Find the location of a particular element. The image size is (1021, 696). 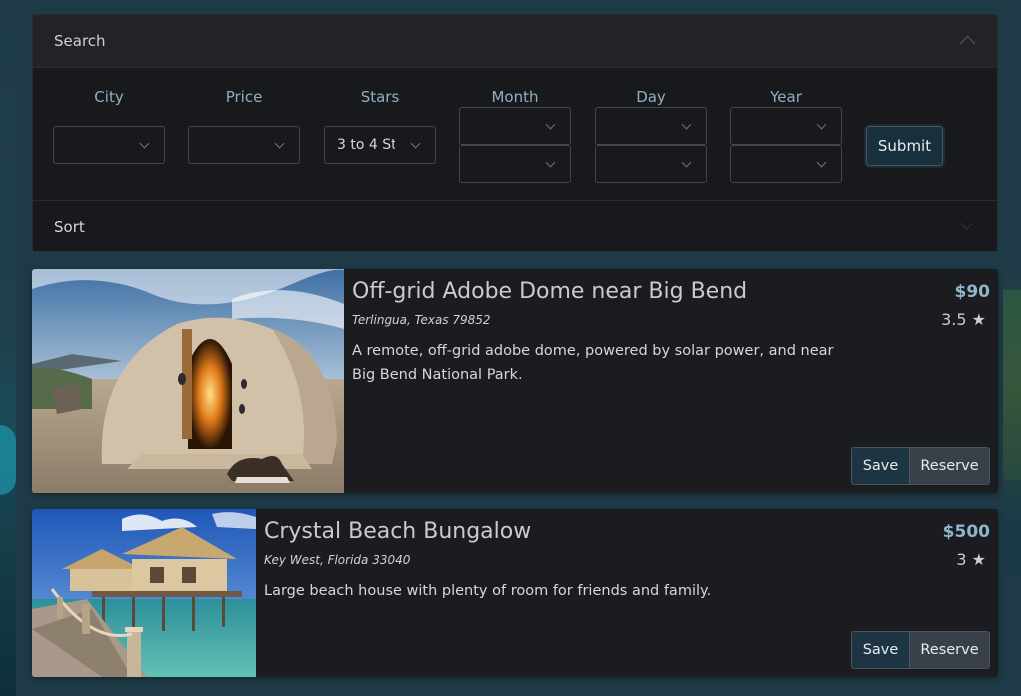

month-from-select is located at coordinates (515, 126).